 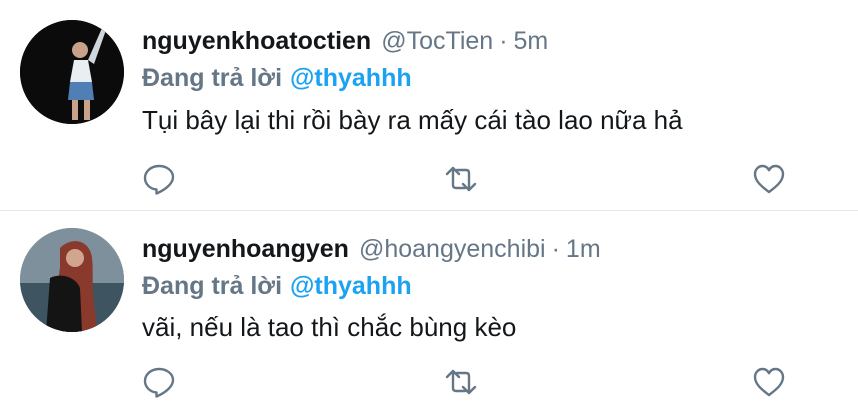 I want to click on tweet-header: nguyenkhoatoctien @TocTien · 5m, so click(x=345, y=41).